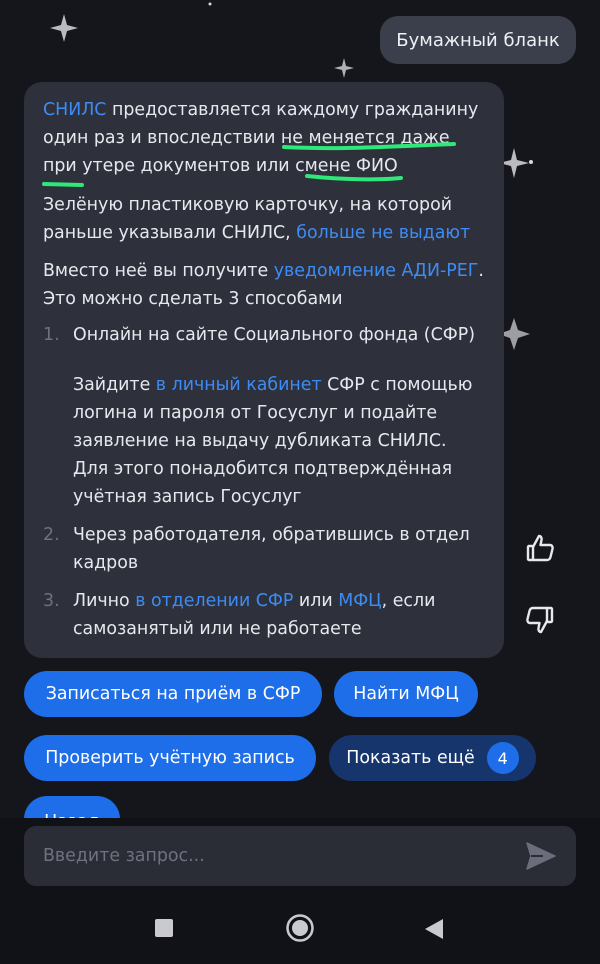 This screenshot has height=964, width=600. I want to click on square-icon, so click(164, 928).